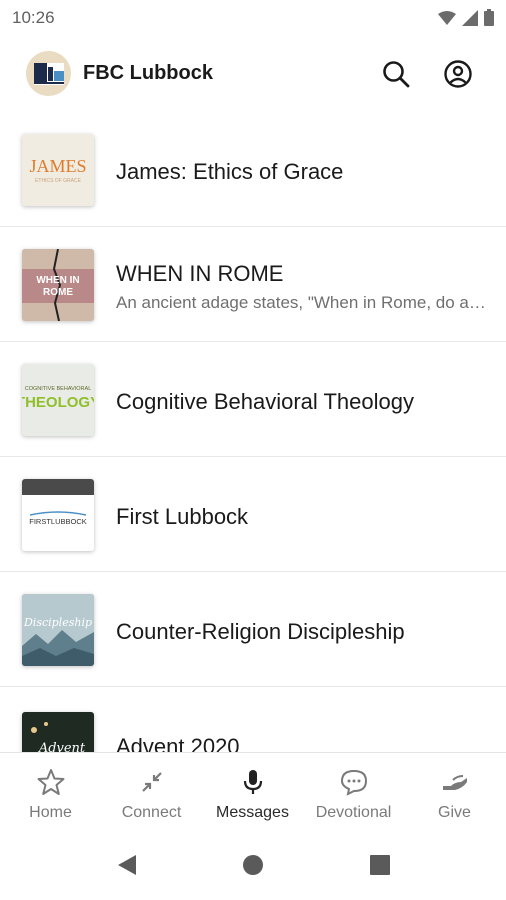 The image size is (506, 900). I want to click on wifi-icon, so click(447, 17).